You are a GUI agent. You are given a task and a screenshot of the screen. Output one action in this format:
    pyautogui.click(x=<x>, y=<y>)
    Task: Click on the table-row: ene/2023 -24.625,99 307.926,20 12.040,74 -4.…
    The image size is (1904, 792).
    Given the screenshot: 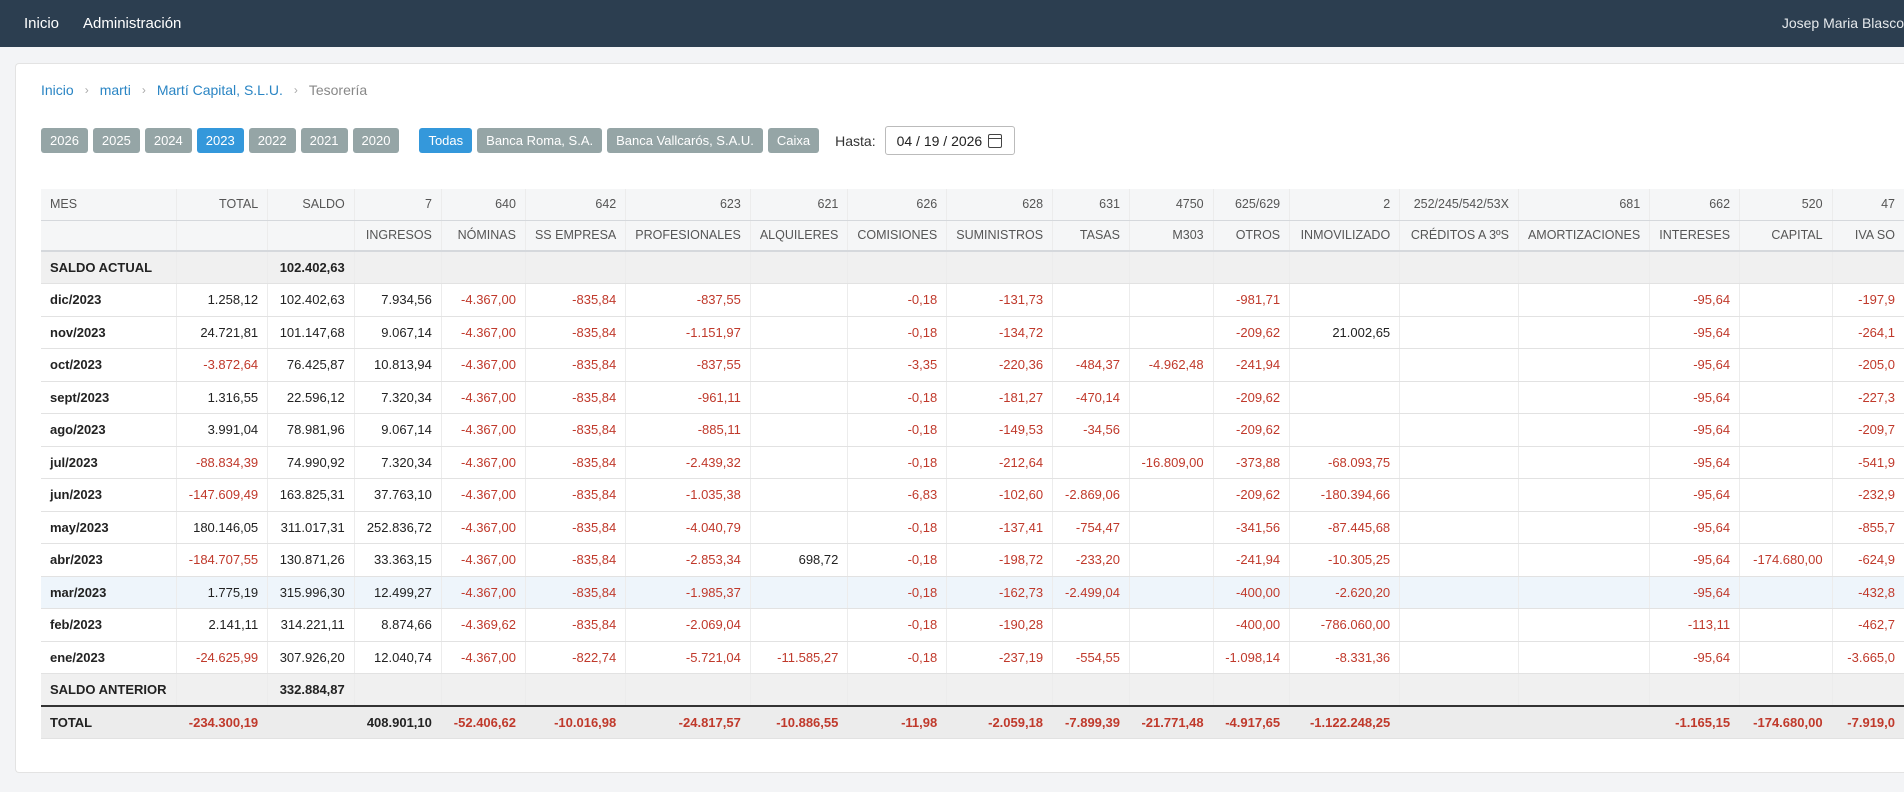 What is the action you would take?
    pyautogui.click(x=972, y=657)
    